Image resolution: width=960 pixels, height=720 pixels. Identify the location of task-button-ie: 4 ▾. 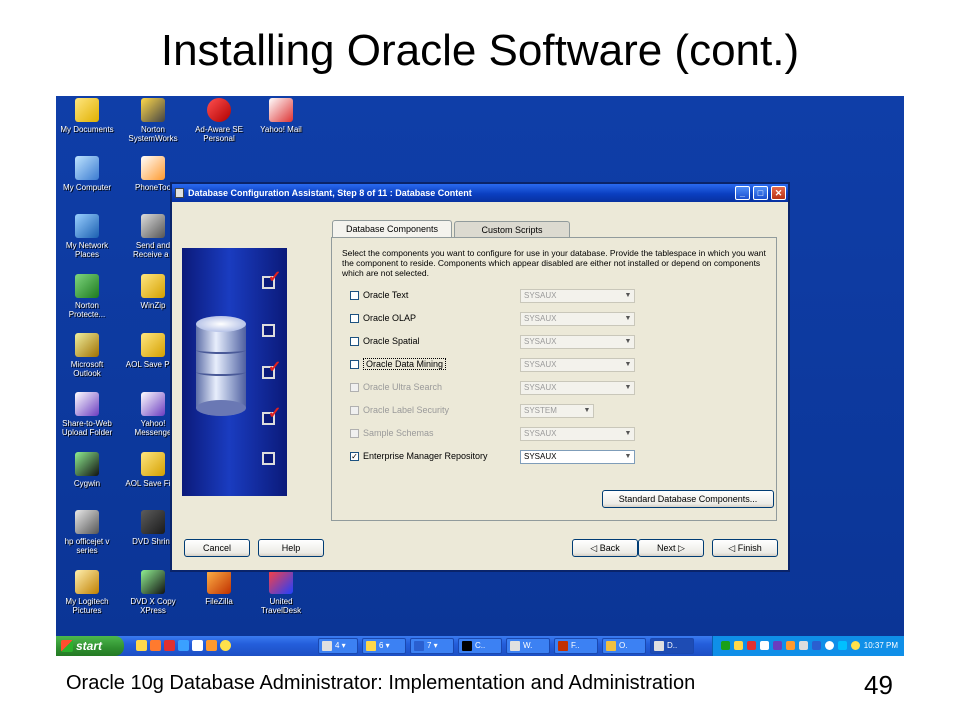
(338, 646).